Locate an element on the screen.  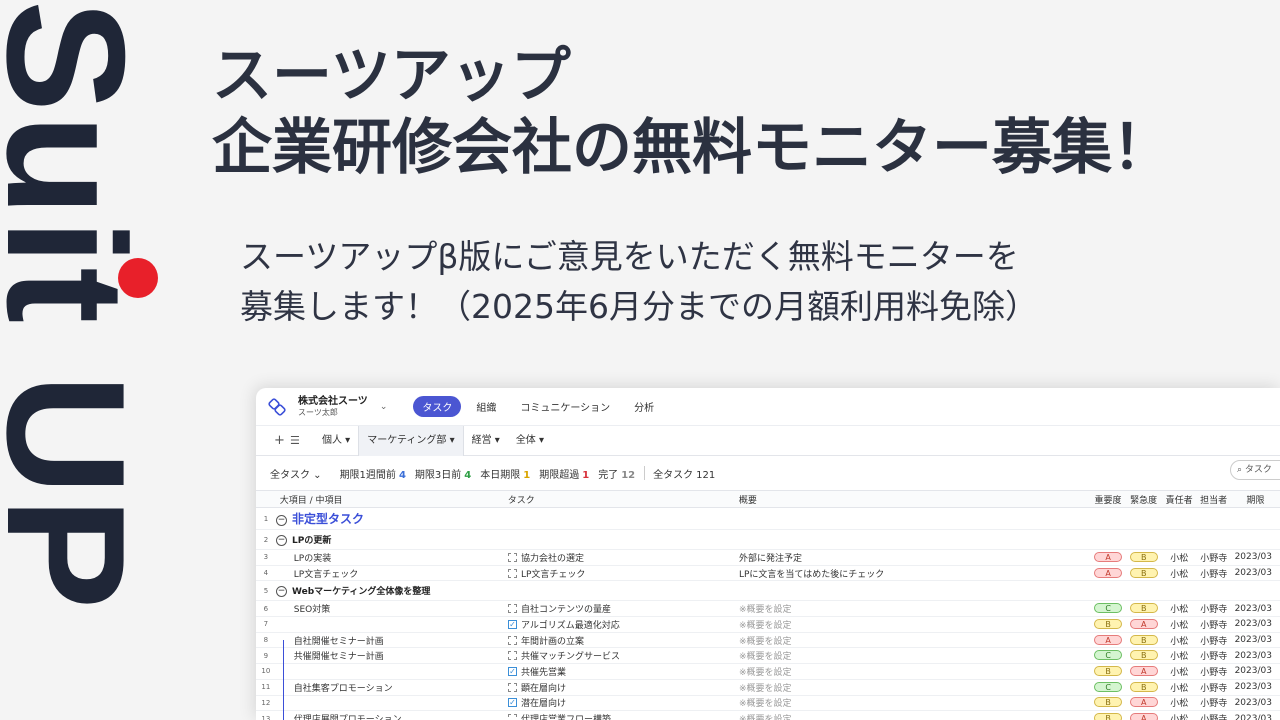
nav-tab: 組織 is located at coordinates (486, 406).